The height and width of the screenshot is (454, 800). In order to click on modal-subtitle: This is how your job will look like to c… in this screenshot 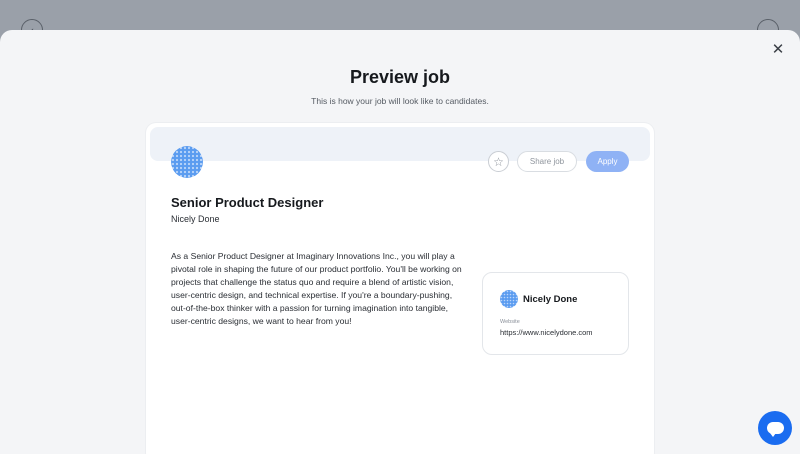, I will do `click(400, 101)`.